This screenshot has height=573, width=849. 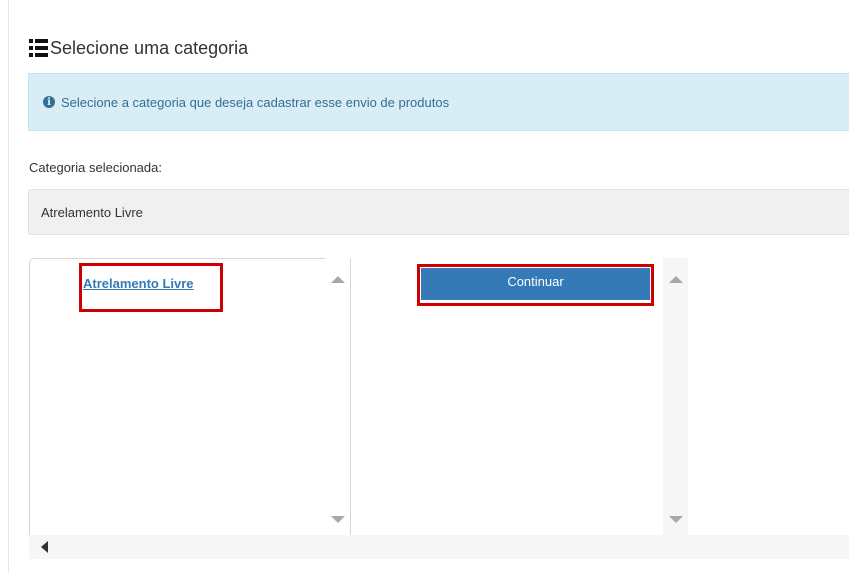 I want to click on page-title: Selecione uma categoria, so click(x=138, y=48).